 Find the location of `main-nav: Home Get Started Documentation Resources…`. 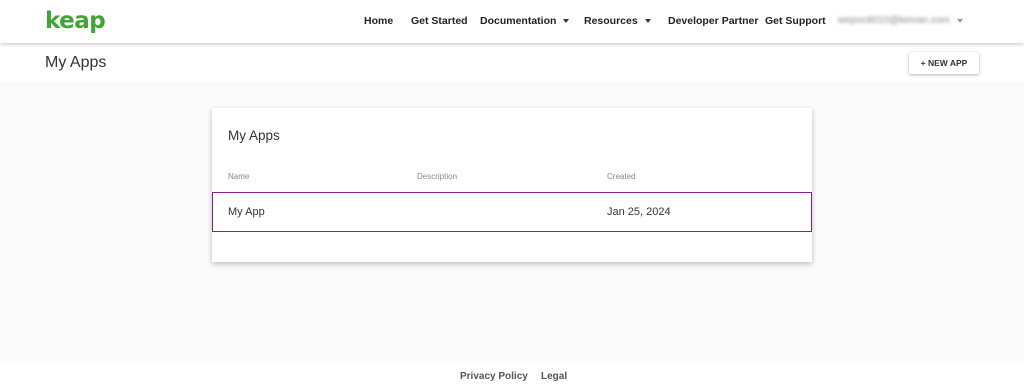

main-nav: Home Get Started Documentation Resources… is located at coordinates (512, 21).